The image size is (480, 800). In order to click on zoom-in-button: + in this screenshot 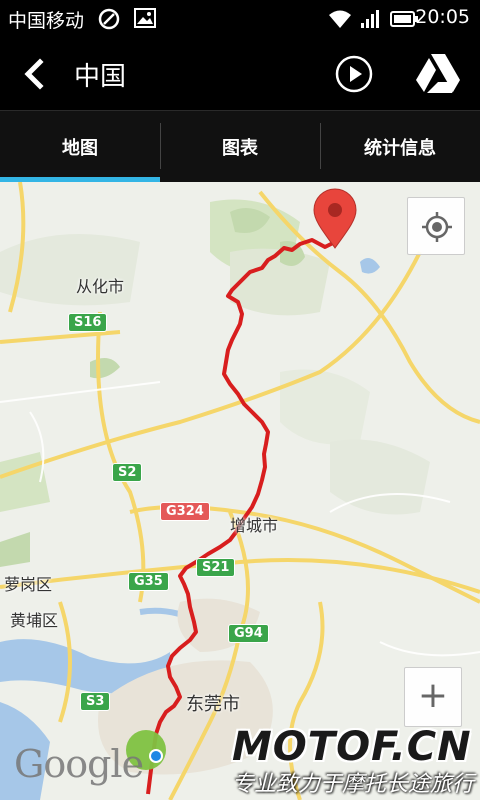, I will do `click(433, 697)`.